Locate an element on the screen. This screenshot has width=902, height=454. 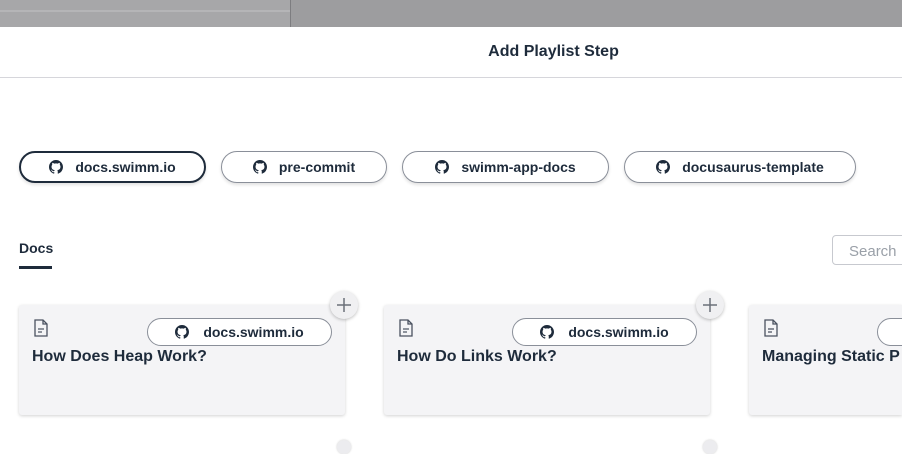
repo-pill-label: docs.swimm.io is located at coordinates (125, 167).